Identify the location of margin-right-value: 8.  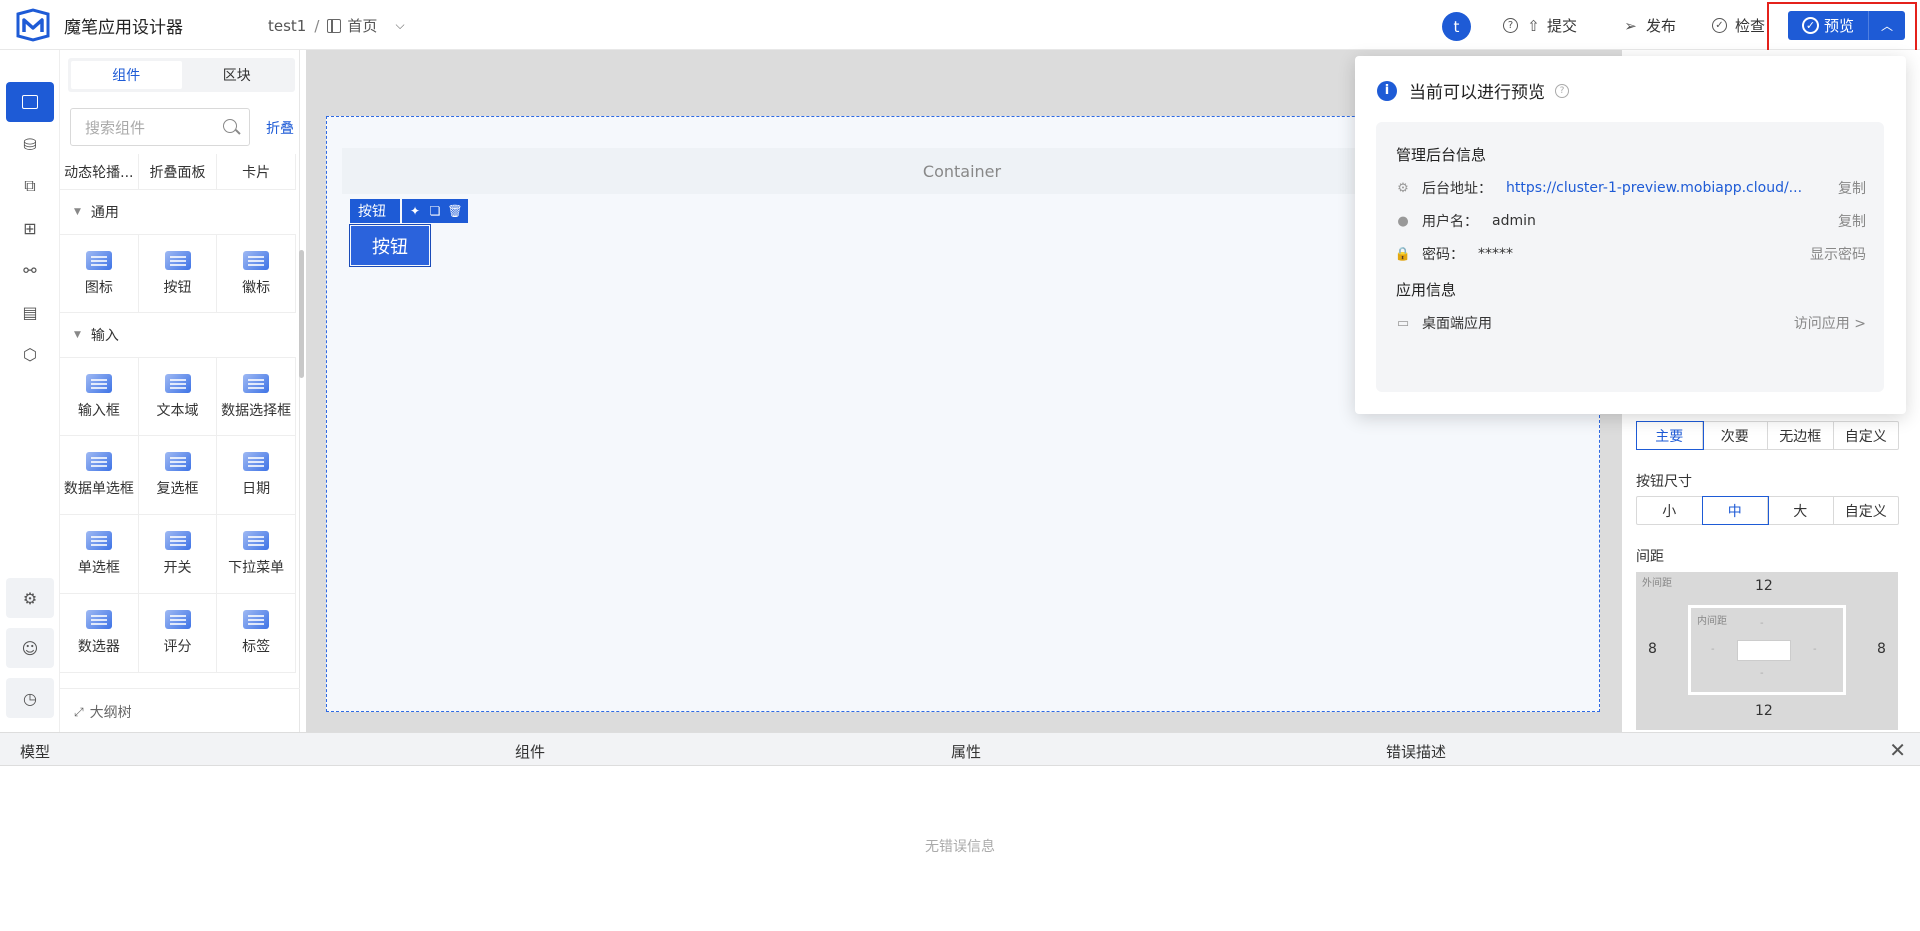
(1881, 649).